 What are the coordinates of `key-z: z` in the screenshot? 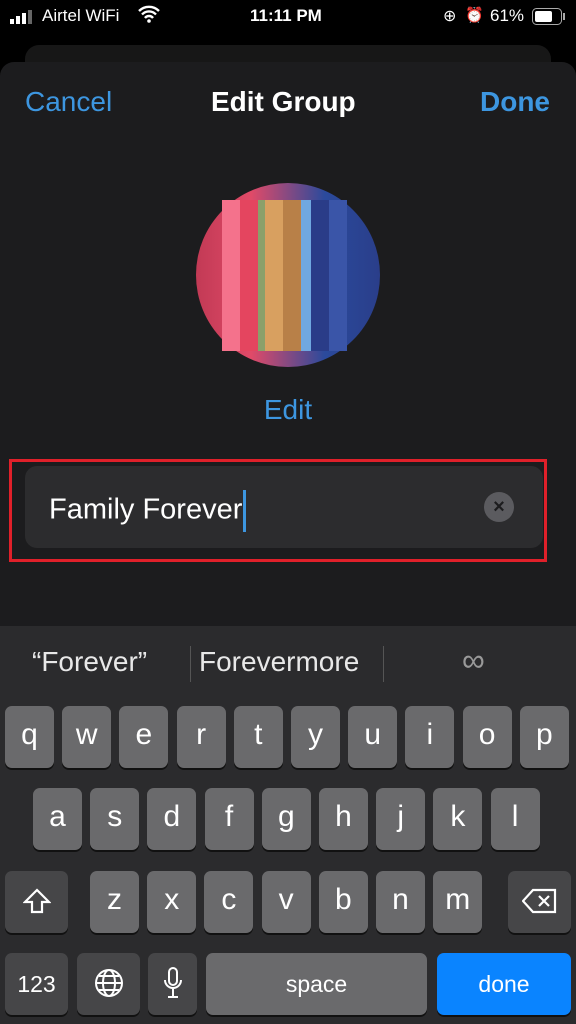 It's located at (114, 902).